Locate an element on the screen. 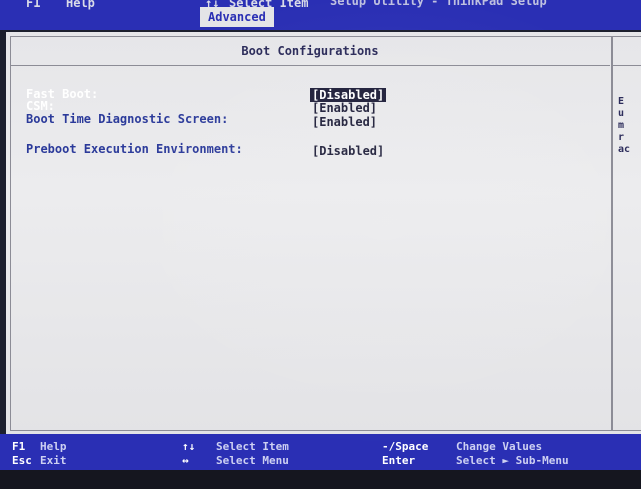 The image size is (641, 489). help-column-header is located at coordinates (627, 51).